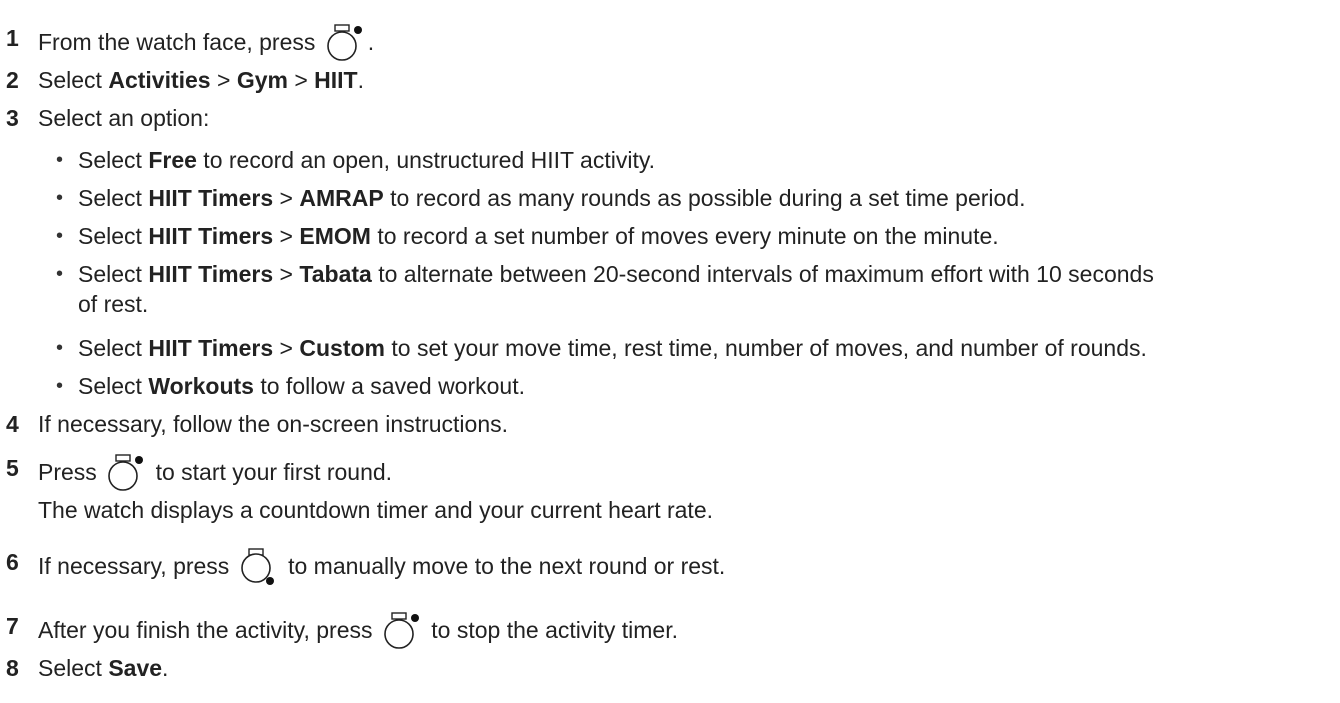 The width and height of the screenshot is (1340, 703). What do you see at coordinates (12, 38) in the screenshot?
I see `step-number: 1` at bounding box center [12, 38].